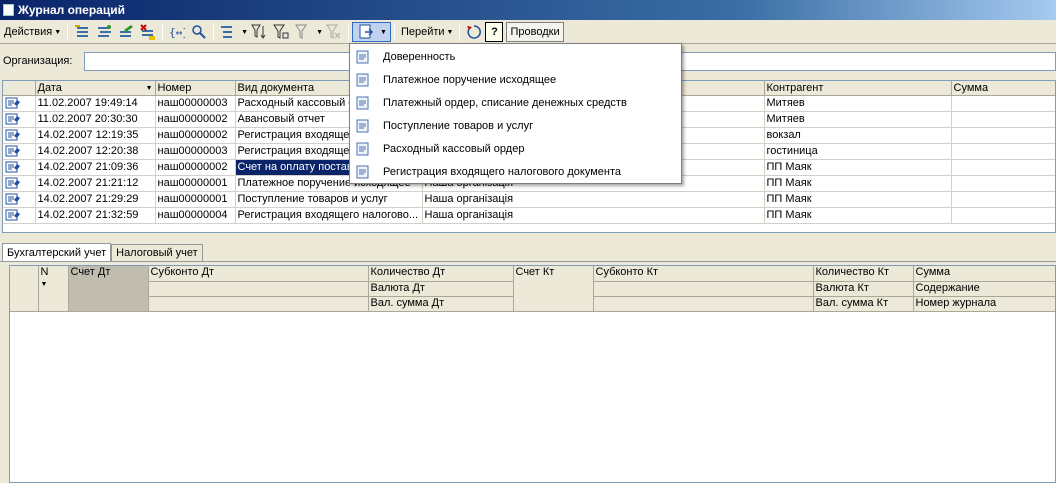 The height and width of the screenshot is (483, 1056). Describe the element at coordinates (1003, 167) in the screenshot. I see `cell-sum: 5` at that location.